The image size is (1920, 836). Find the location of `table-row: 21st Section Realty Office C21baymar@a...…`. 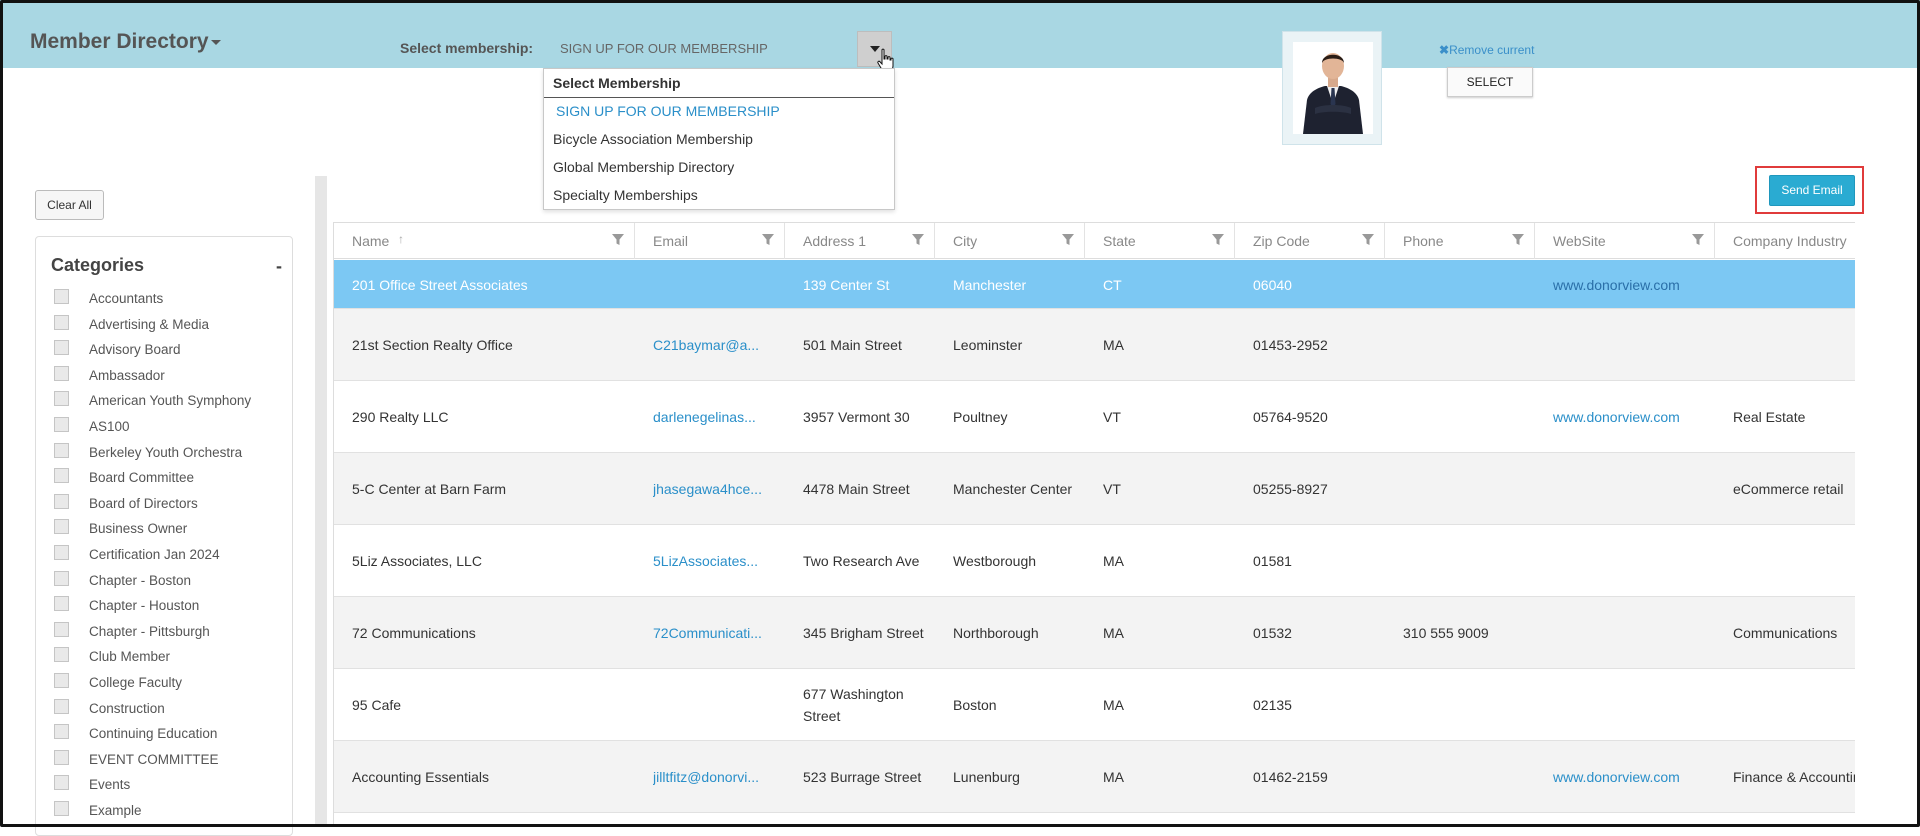

table-row: 21st Section Realty Office C21baymar@a...… is located at coordinates (1094, 345).